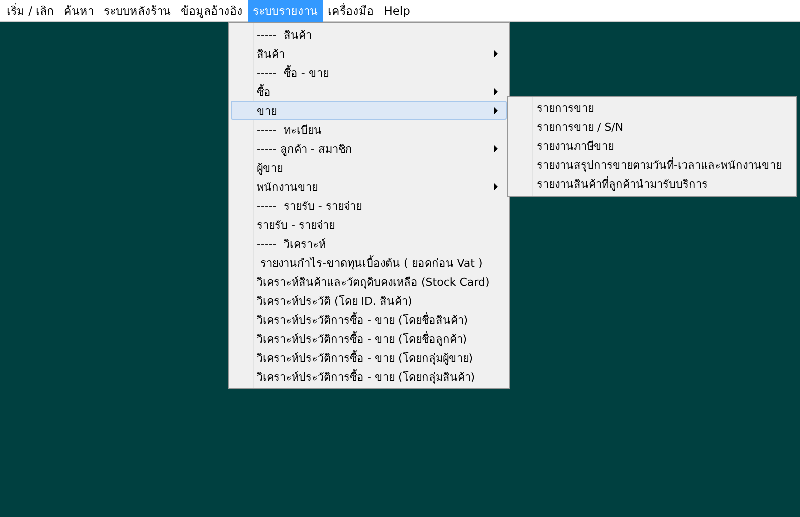  What do you see at coordinates (369, 205) in the screenshot?
I see `menu-entry: ----- รายรับ - รายจ่าย` at bounding box center [369, 205].